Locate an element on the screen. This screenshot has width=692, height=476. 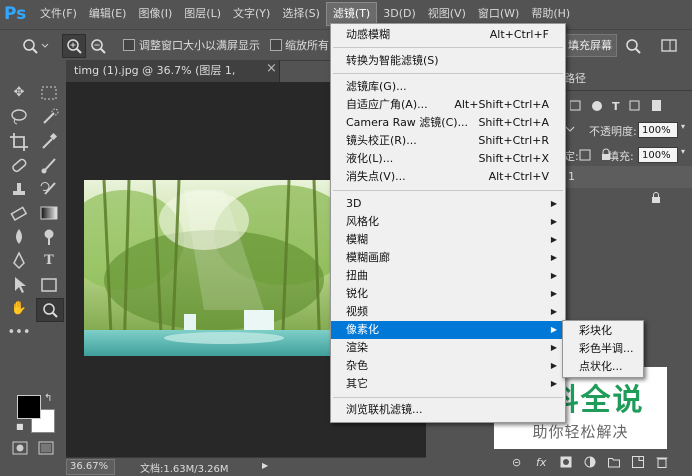
photoshop-logo: Ps is located at coordinates (15, 14).